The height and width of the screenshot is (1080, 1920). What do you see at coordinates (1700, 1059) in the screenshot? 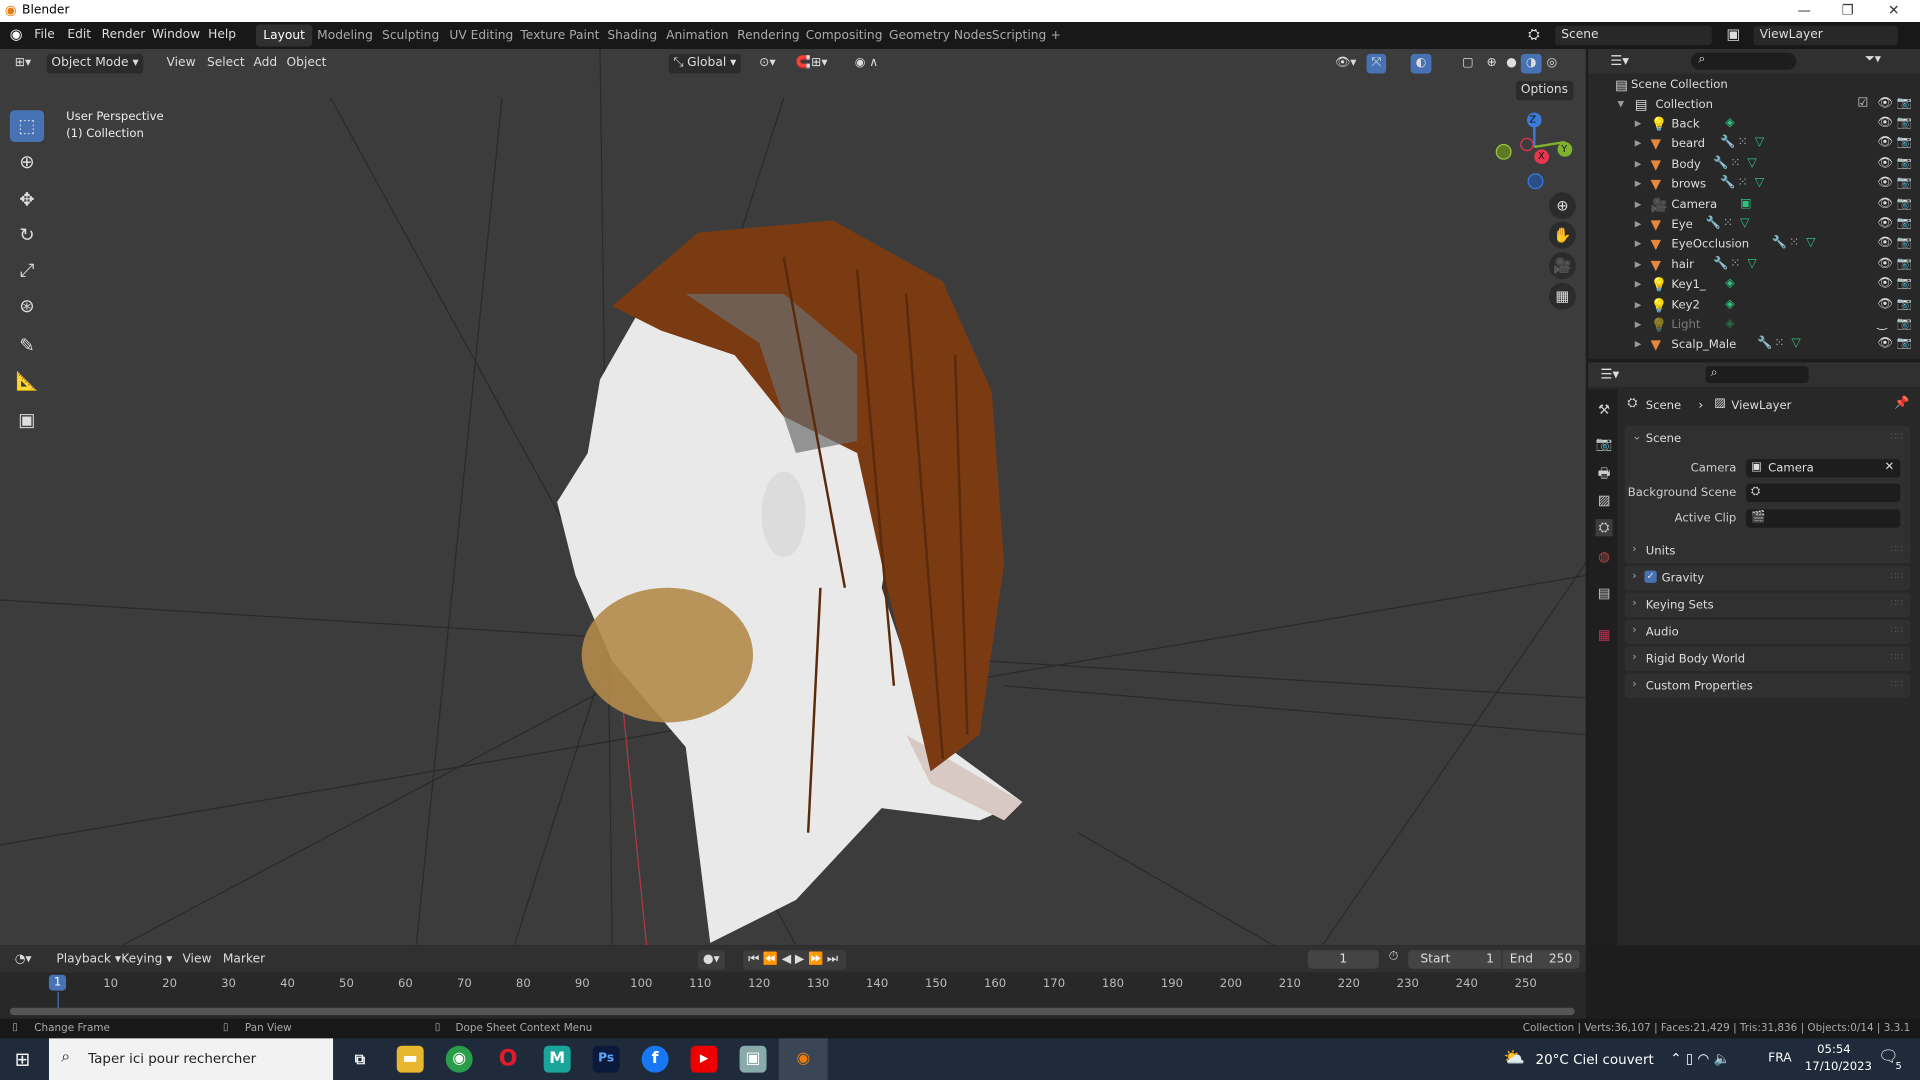
I see `tray-icons: ⌃ ▯ ◠ 🔈` at bounding box center [1700, 1059].